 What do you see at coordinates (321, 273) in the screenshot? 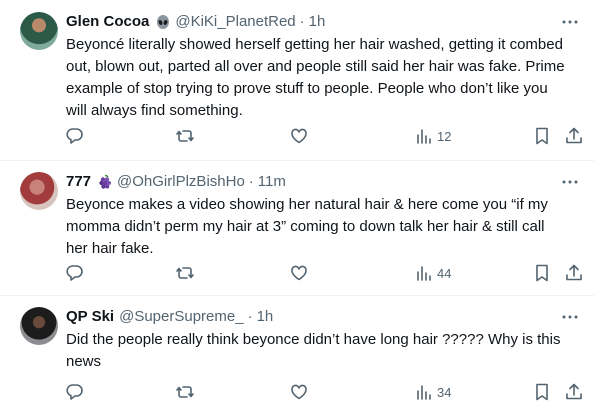
I see `tweet-actions: 44` at bounding box center [321, 273].